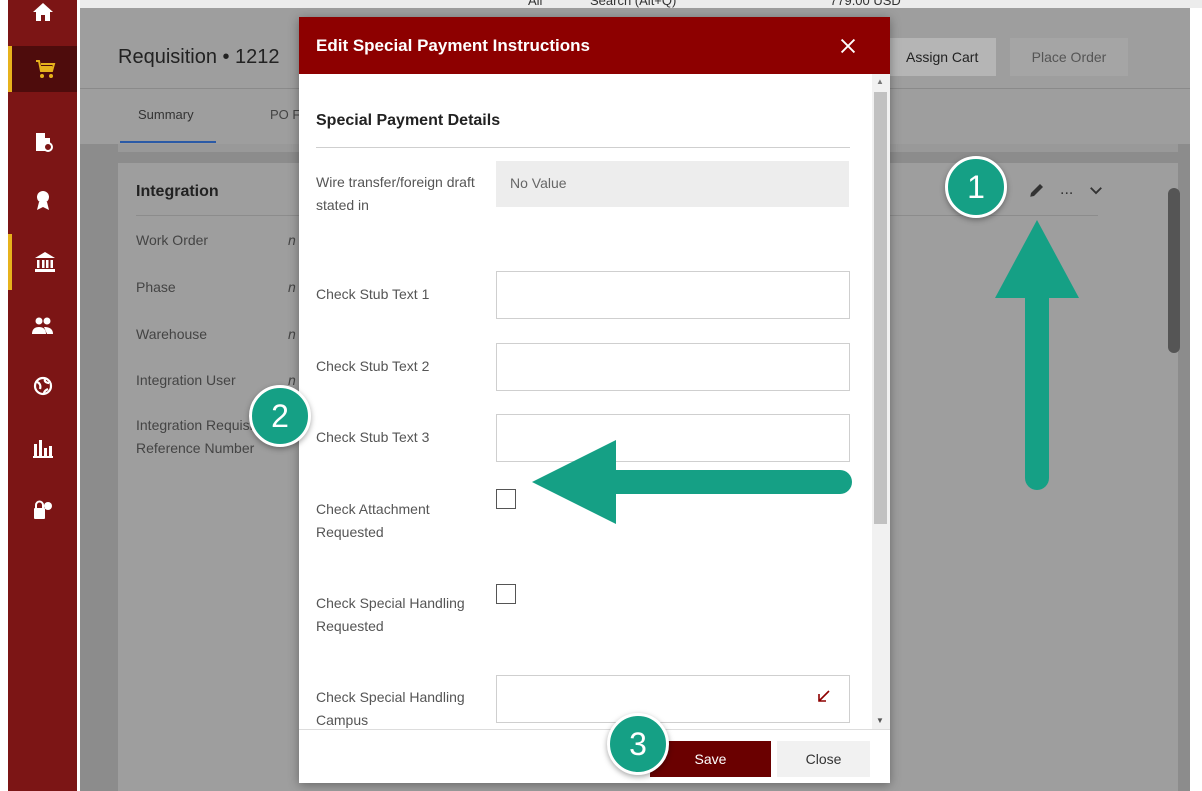  I want to click on page-title: Requisition • 1212, so click(199, 57).